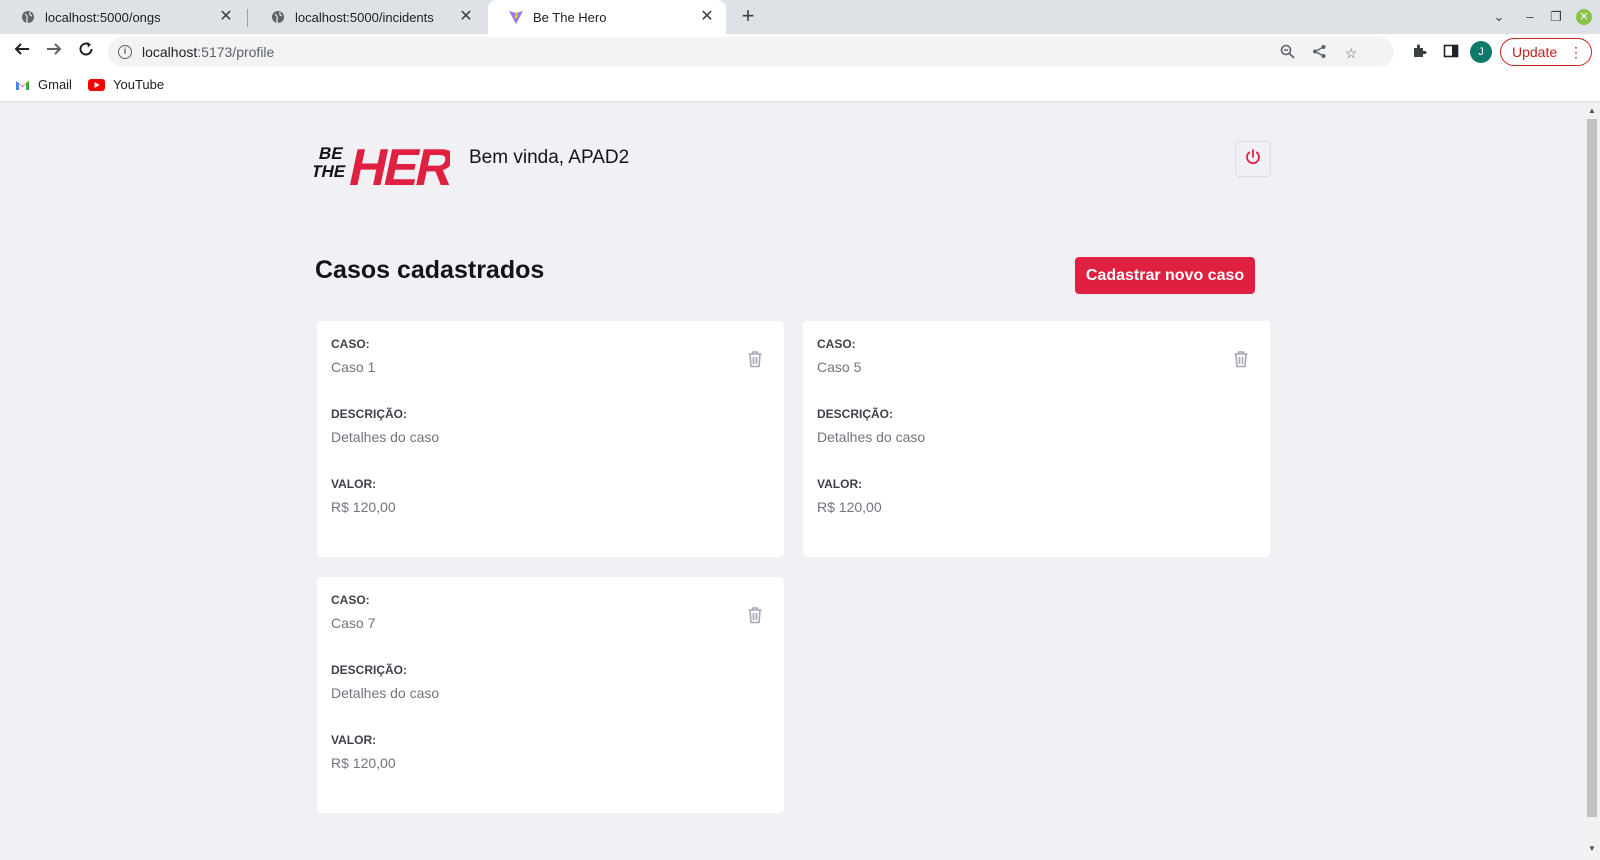 This screenshot has width=1600, height=860. Describe the element at coordinates (96, 84) in the screenshot. I see `youtube-icon` at that location.